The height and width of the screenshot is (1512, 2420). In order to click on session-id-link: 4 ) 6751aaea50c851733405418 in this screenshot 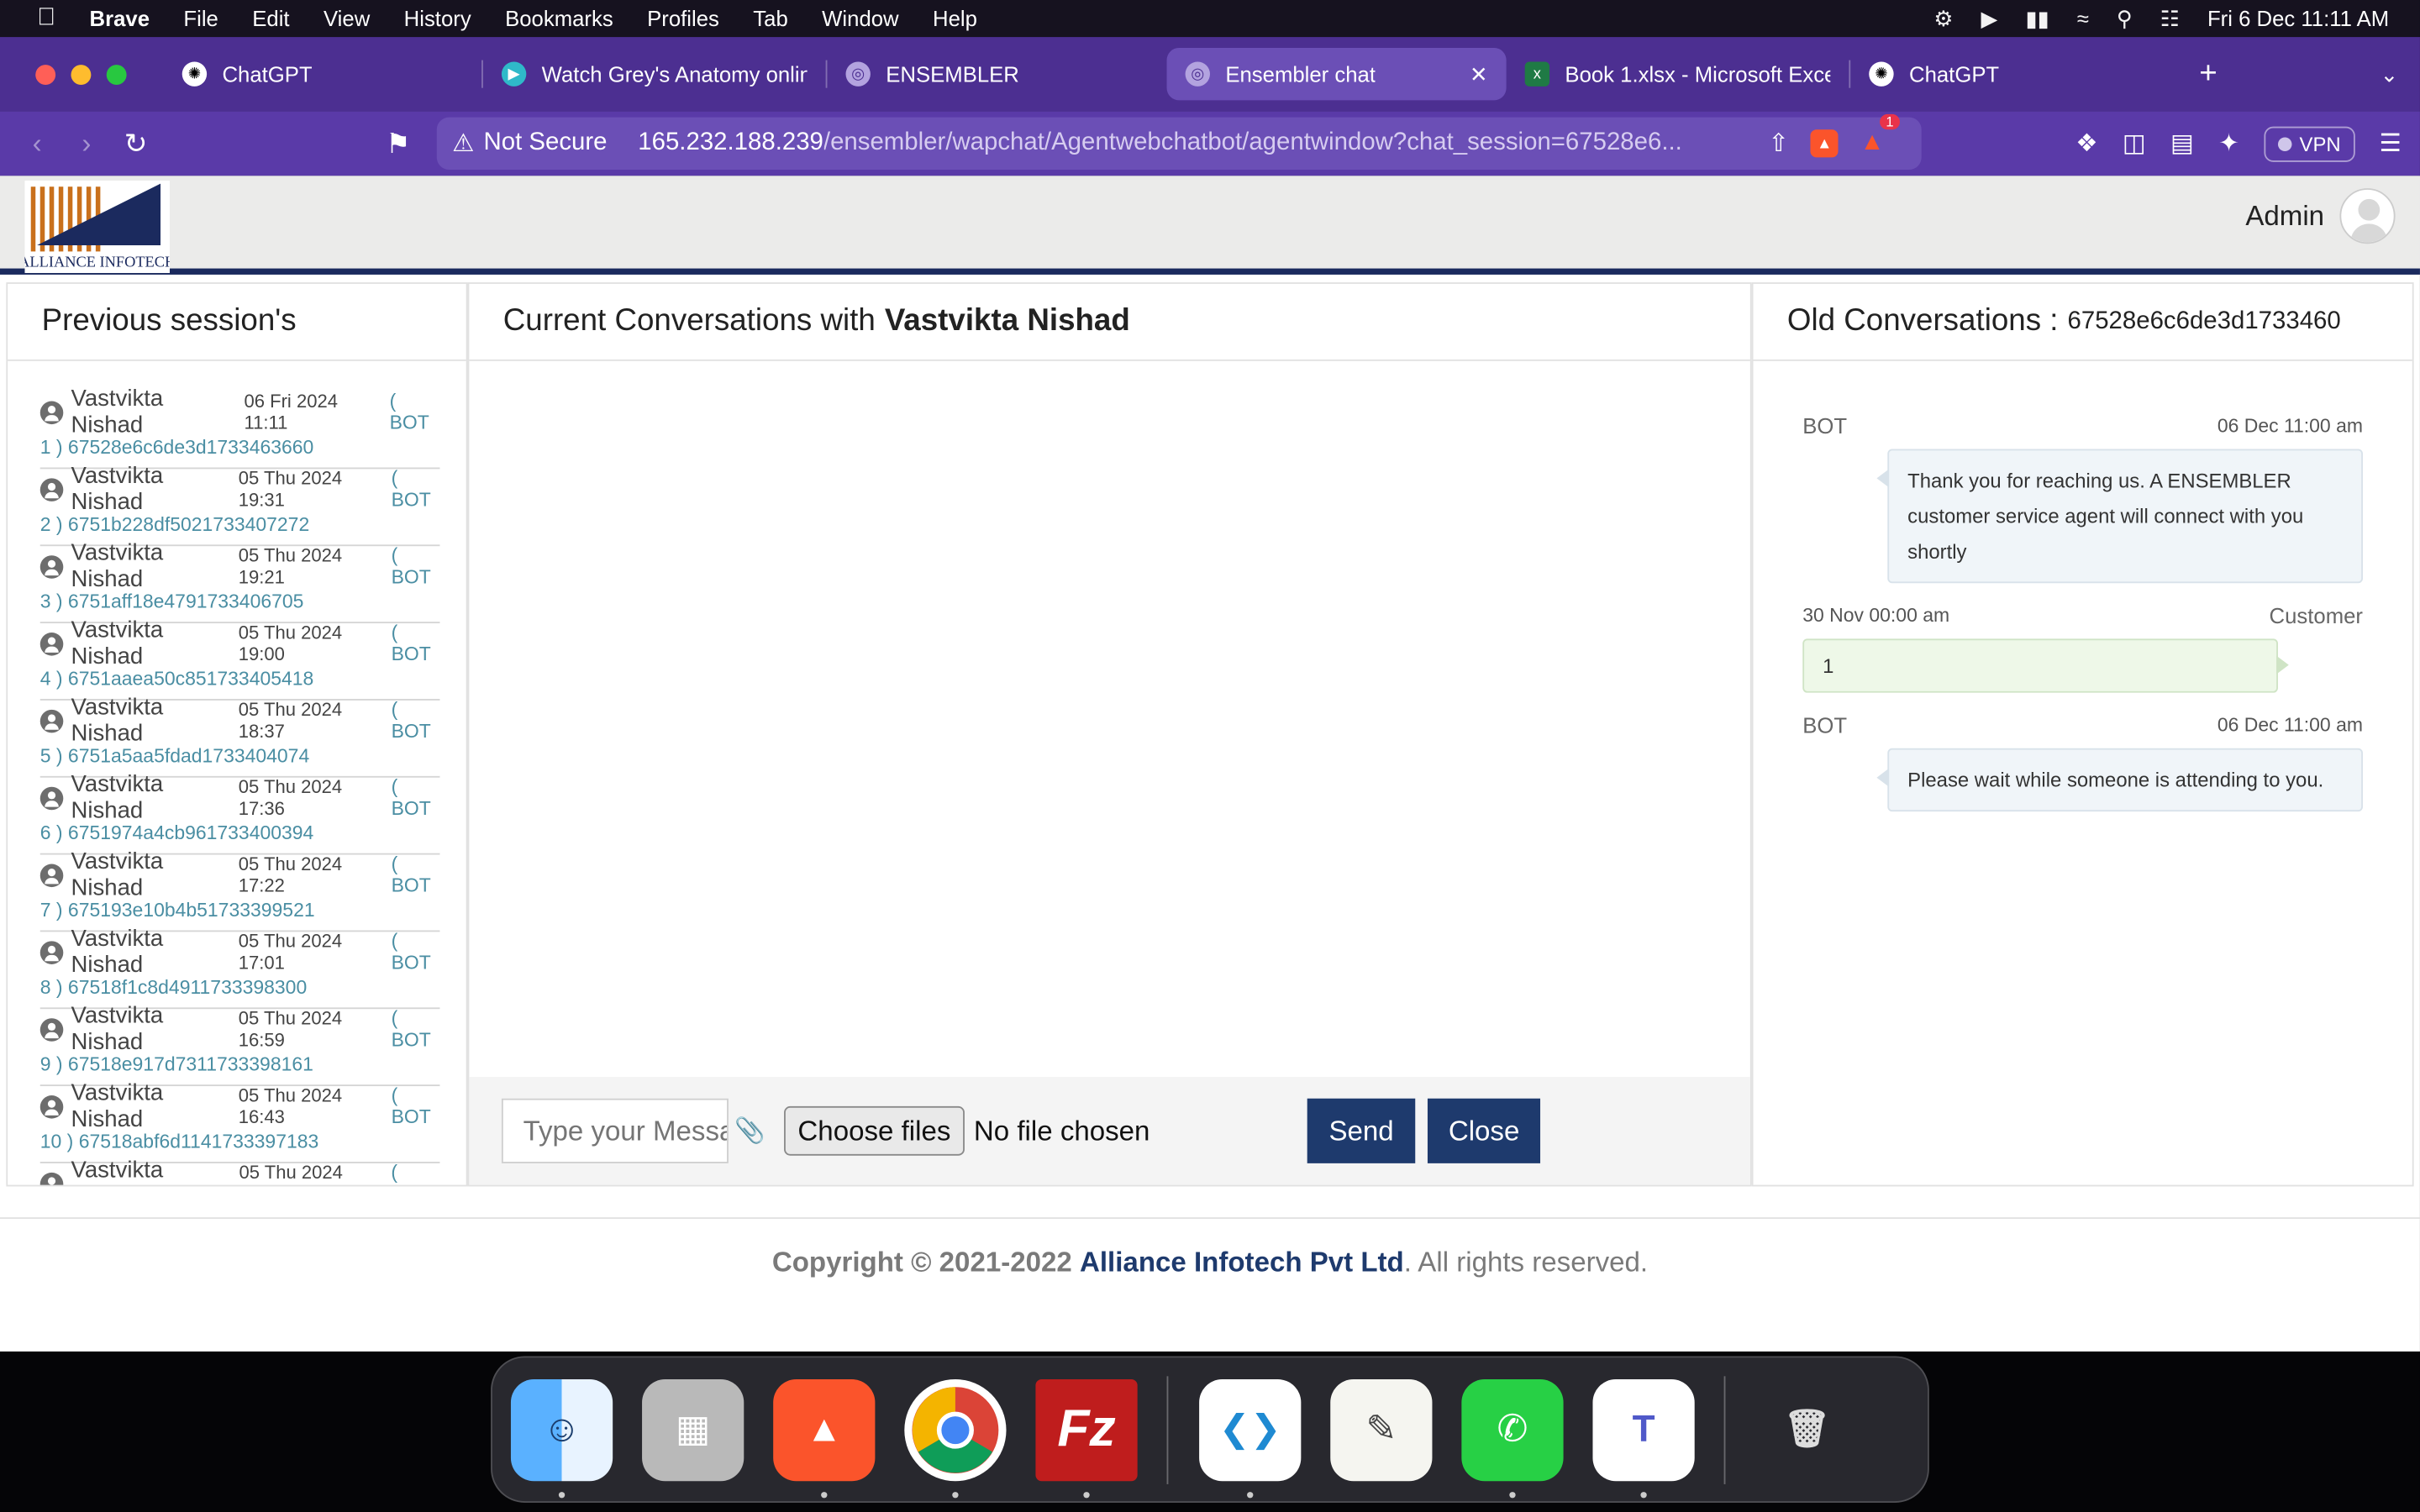, I will do `click(240, 679)`.